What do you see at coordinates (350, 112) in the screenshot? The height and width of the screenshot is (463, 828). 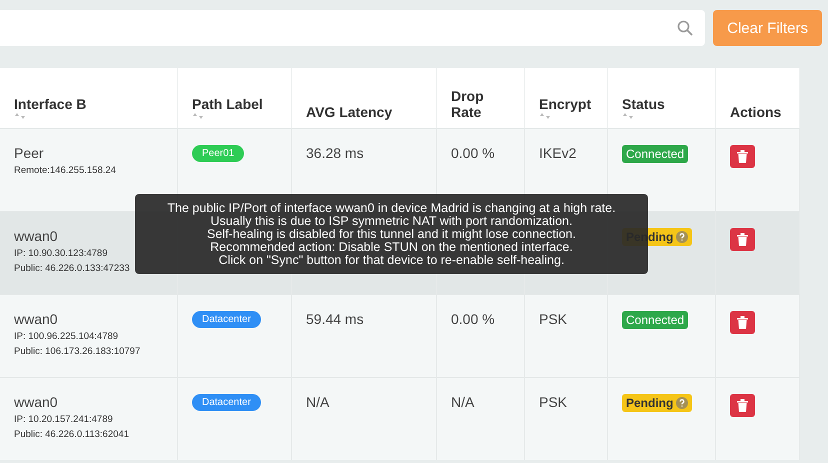 I see `column-header: AVG Latency` at bounding box center [350, 112].